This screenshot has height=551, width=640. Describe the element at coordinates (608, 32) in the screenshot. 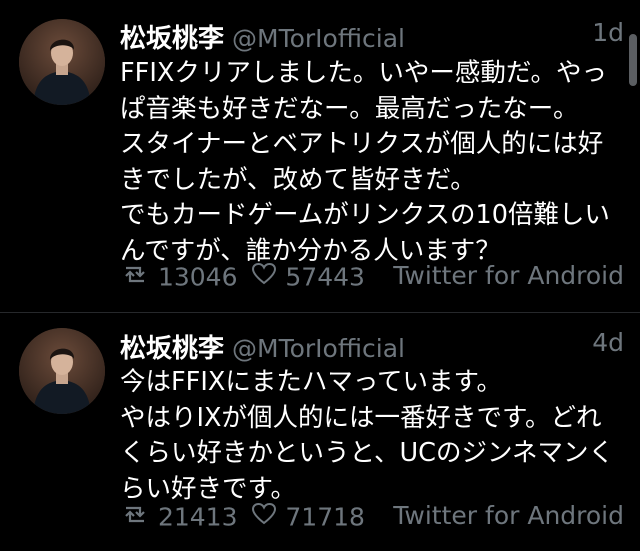

I see `tweet-timestamp: 1d` at that location.